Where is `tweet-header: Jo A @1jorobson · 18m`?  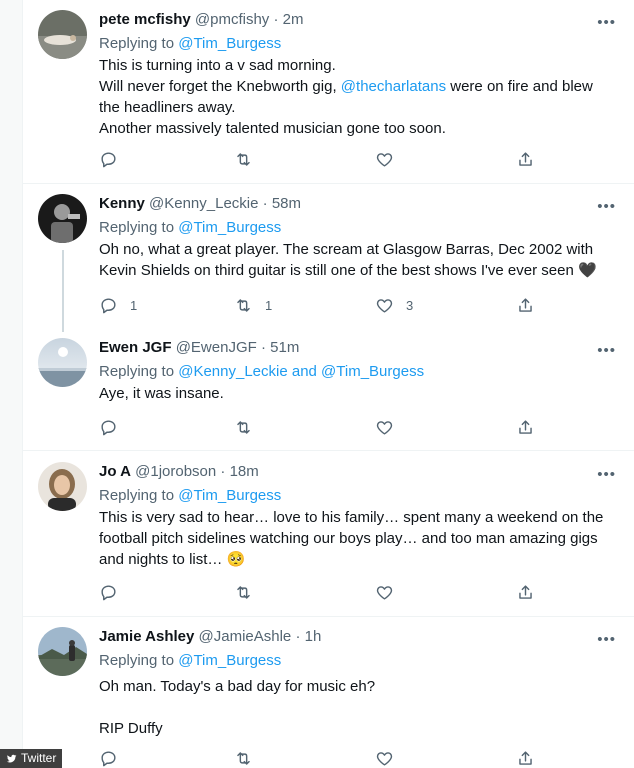 tweet-header: Jo A @1jorobson · 18m is located at coordinates (359, 472).